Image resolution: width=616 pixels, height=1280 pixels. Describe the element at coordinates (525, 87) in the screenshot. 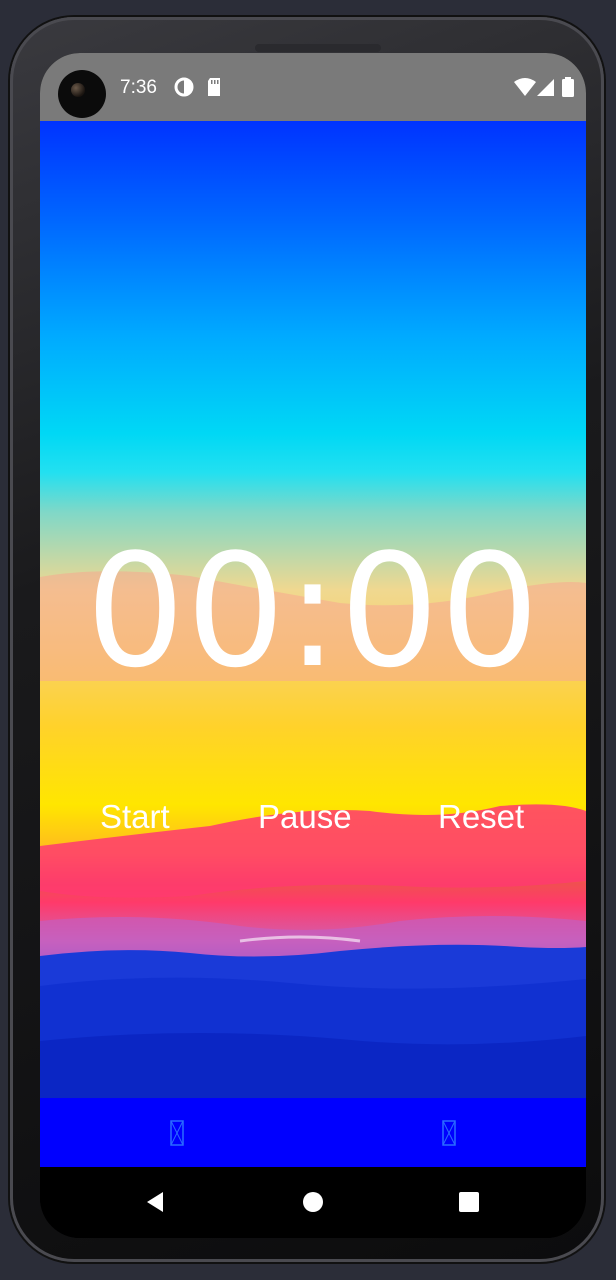

I see `wifi-icon` at that location.